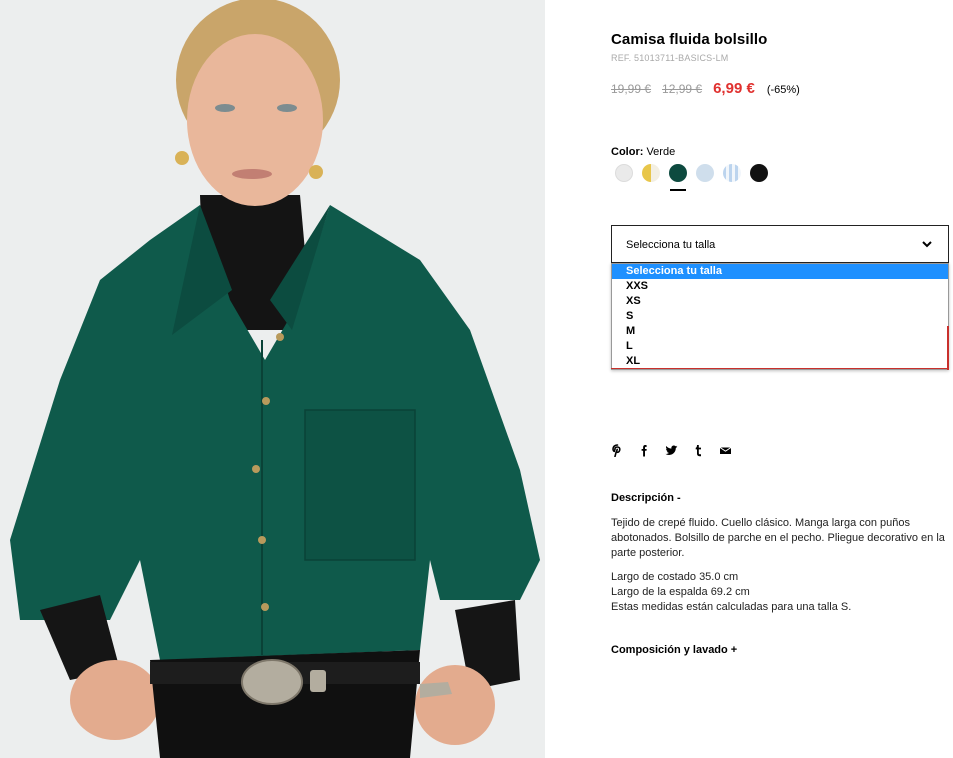 This screenshot has height=758, width=953. I want to click on composition-heading: Composición y lavado +, so click(674, 650).